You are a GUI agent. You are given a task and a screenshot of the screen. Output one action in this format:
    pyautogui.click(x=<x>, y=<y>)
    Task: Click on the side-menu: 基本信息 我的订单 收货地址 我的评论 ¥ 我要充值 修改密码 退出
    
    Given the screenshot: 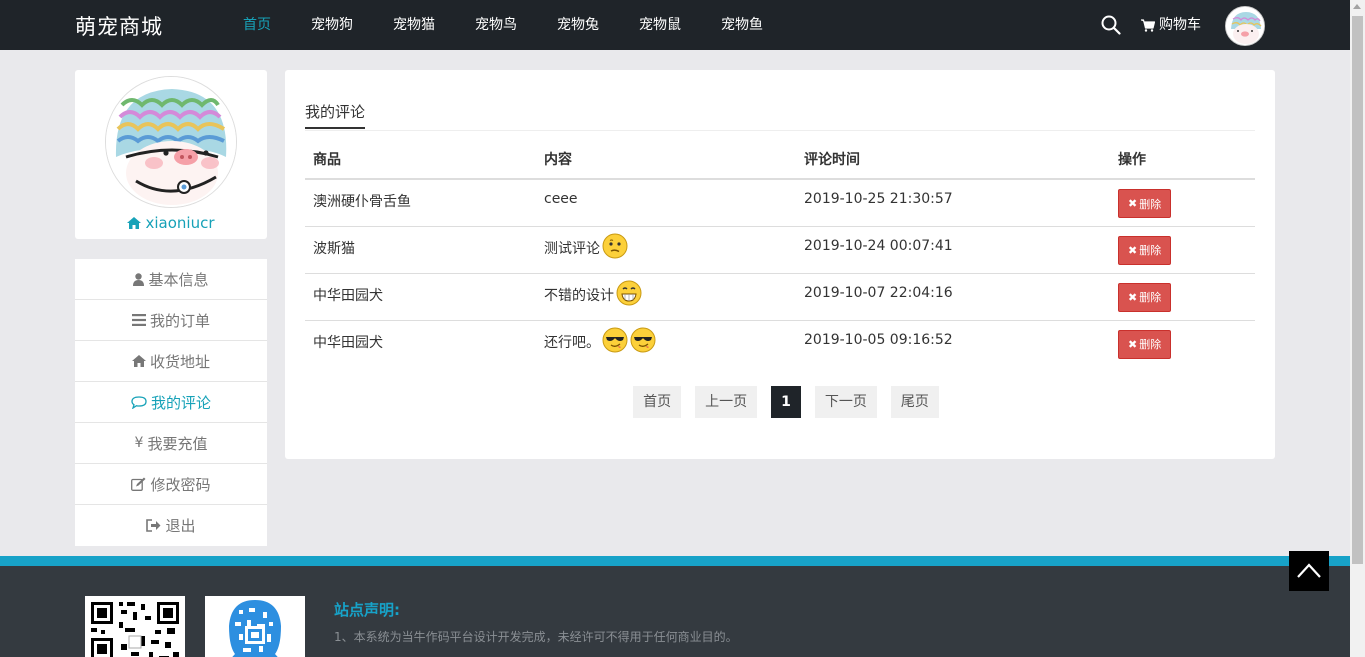 What is the action you would take?
    pyautogui.click(x=171, y=402)
    